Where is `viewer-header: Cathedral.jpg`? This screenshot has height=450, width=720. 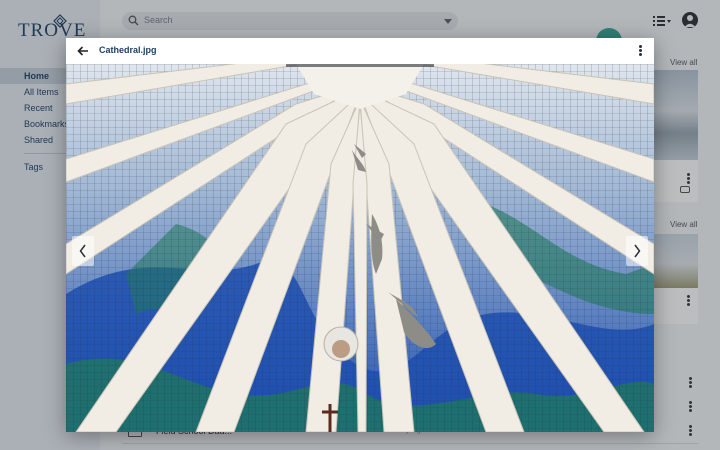 viewer-header: Cathedral.jpg is located at coordinates (360, 51).